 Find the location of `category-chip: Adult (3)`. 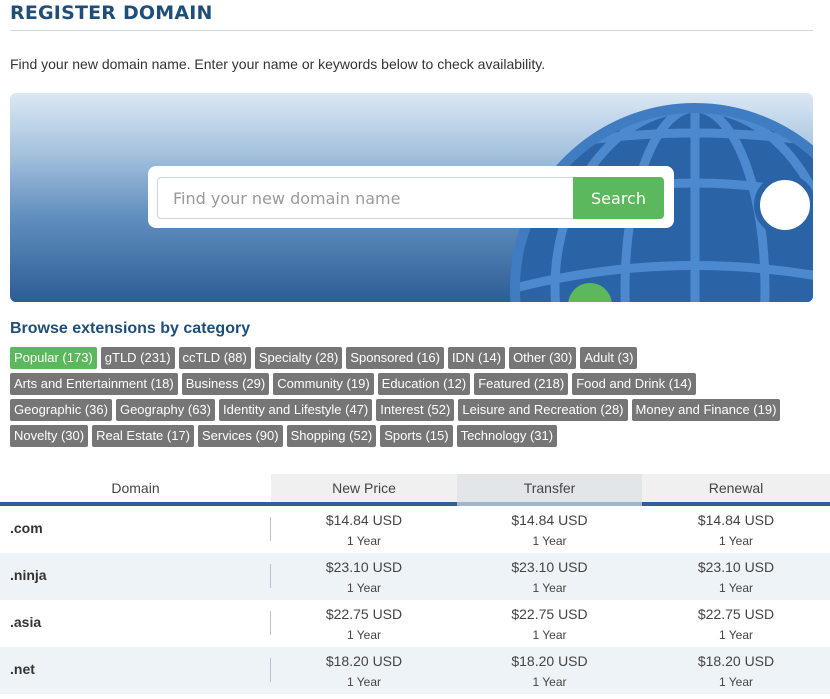

category-chip: Adult (3) is located at coordinates (609, 358).